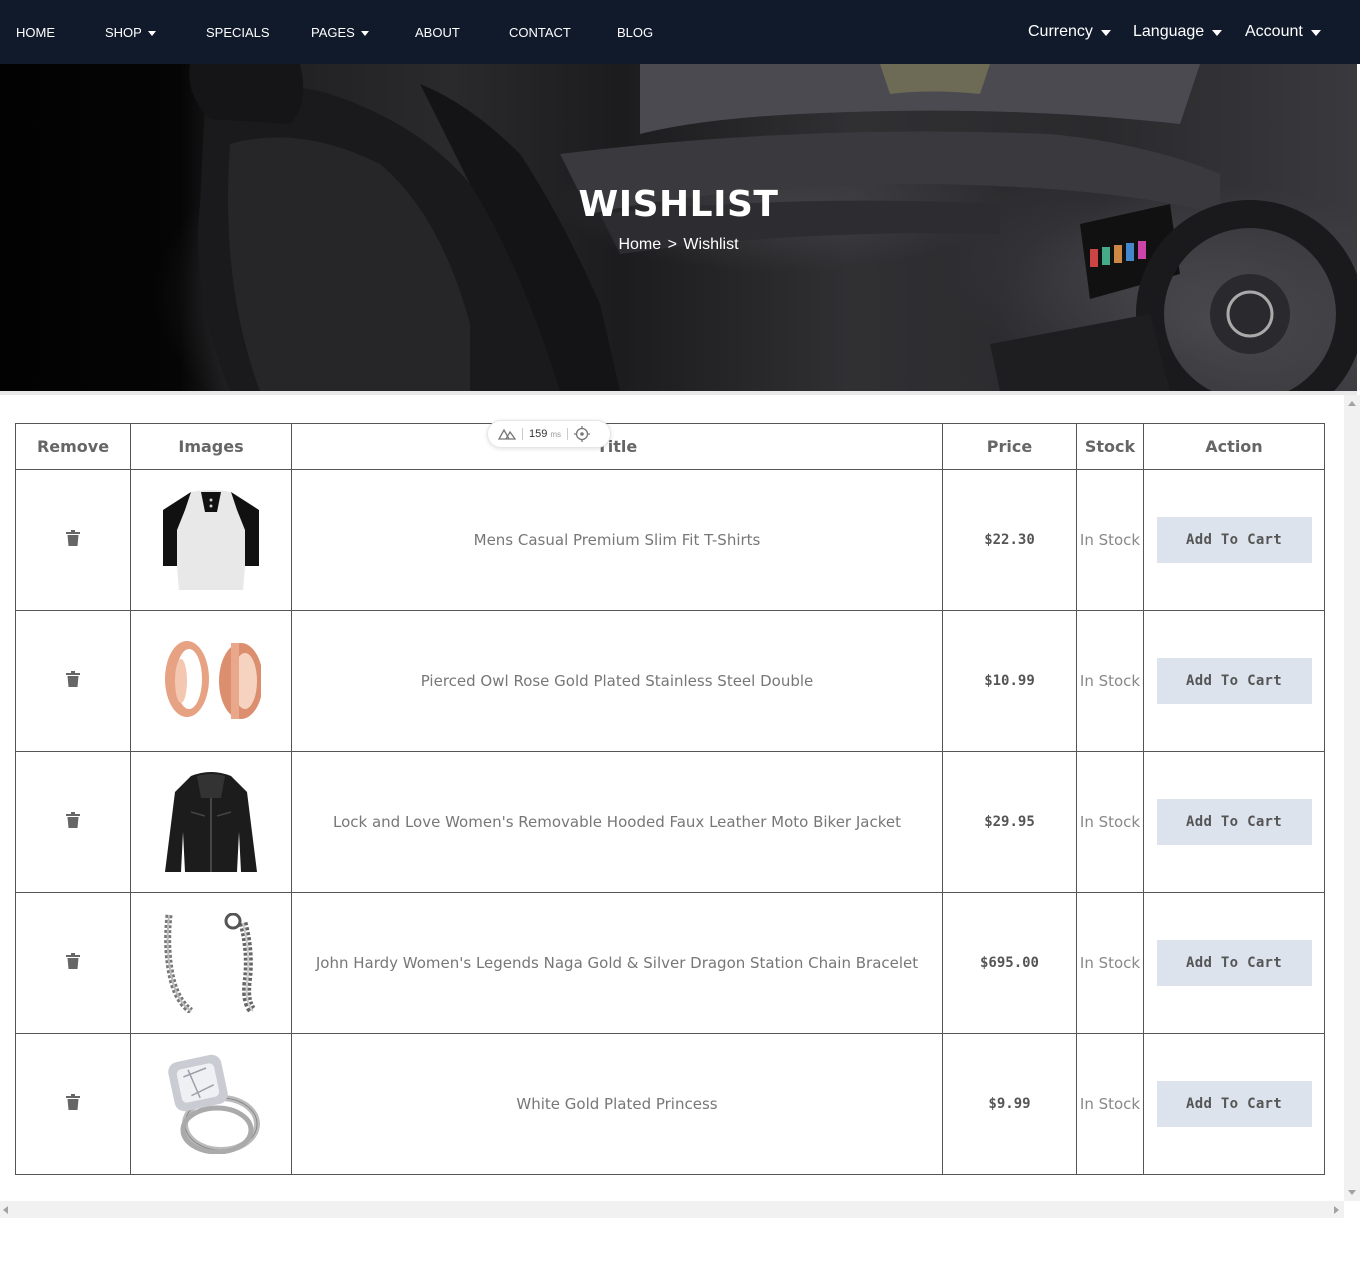  What do you see at coordinates (1110, 446) in the screenshot?
I see `header-stock: Stock` at bounding box center [1110, 446].